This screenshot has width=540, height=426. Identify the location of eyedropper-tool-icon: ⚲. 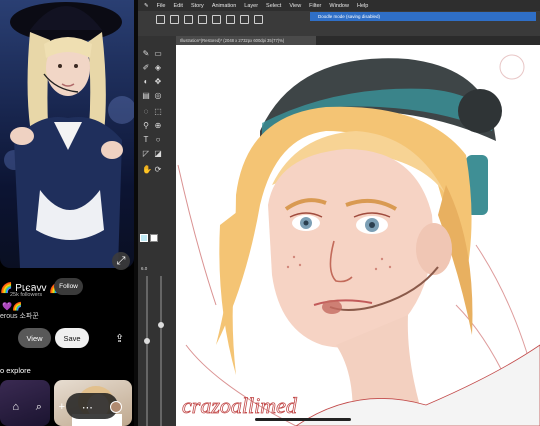
(146, 126).